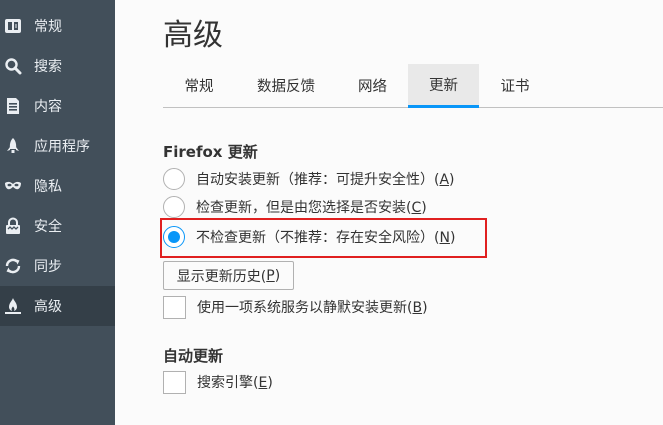 The width and height of the screenshot is (663, 425). What do you see at coordinates (13, 186) in the screenshot?
I see `privacy-mask-icon` at bounding box center [13, 186].